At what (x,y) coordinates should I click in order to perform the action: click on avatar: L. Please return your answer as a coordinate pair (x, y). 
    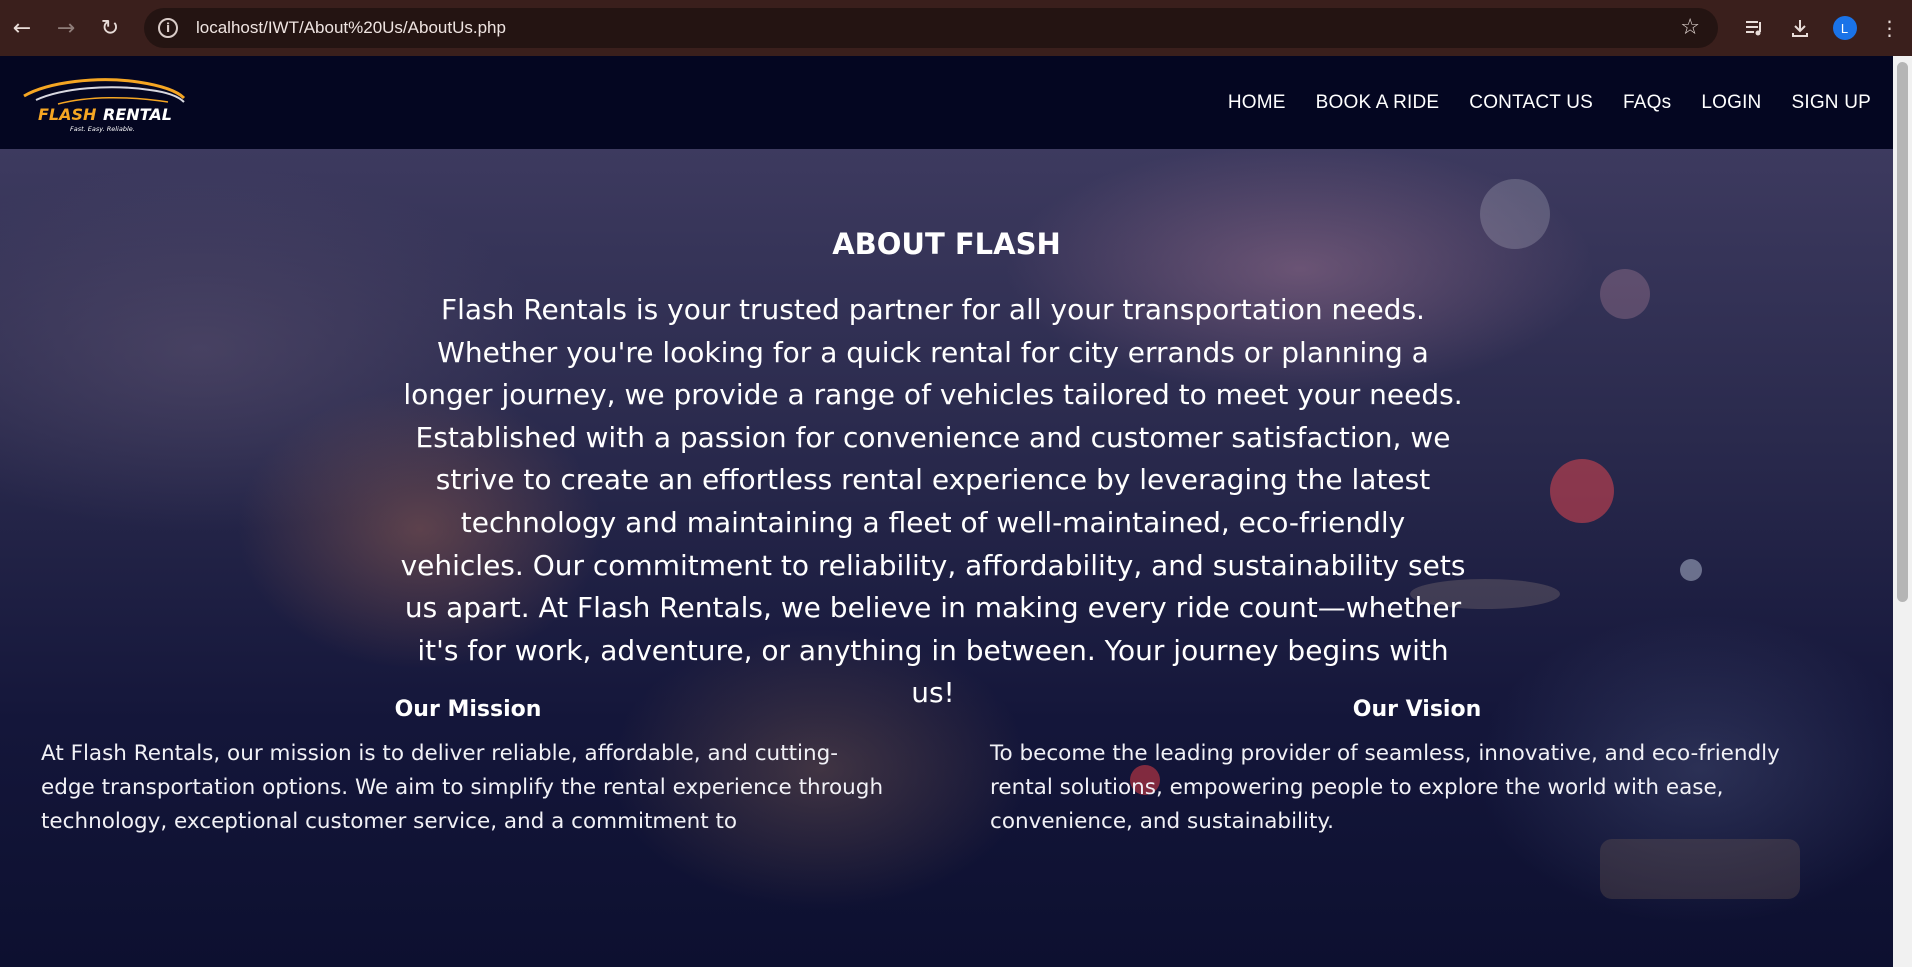
    Looking at the image, I should click on (1844, 28).